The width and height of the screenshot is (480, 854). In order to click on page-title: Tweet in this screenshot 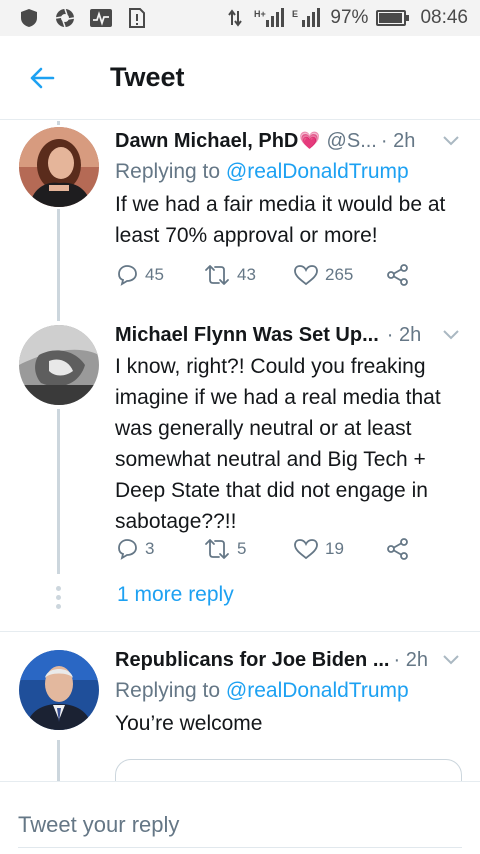, I will do `click(147, 77)`.